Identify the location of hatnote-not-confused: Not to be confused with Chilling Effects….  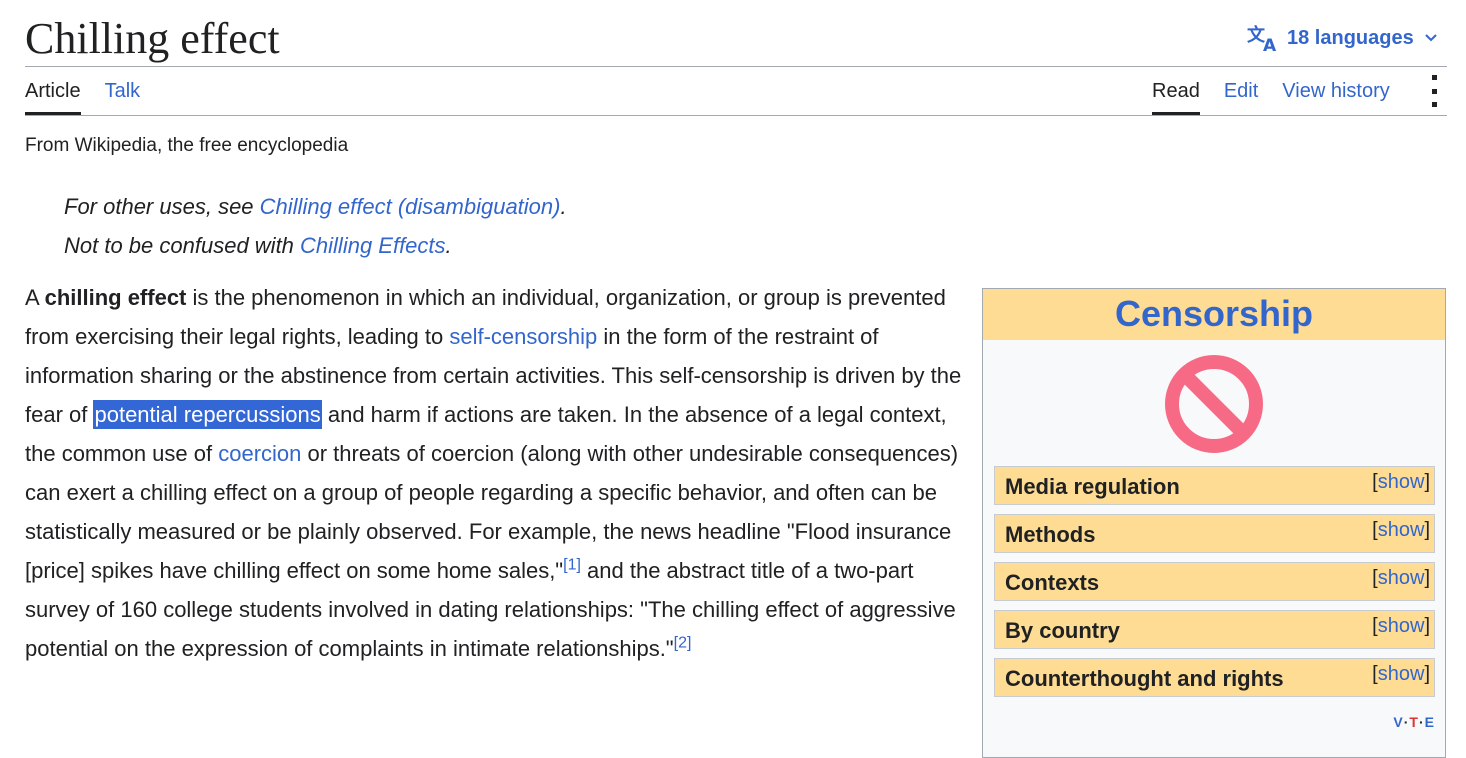
(258, 245).